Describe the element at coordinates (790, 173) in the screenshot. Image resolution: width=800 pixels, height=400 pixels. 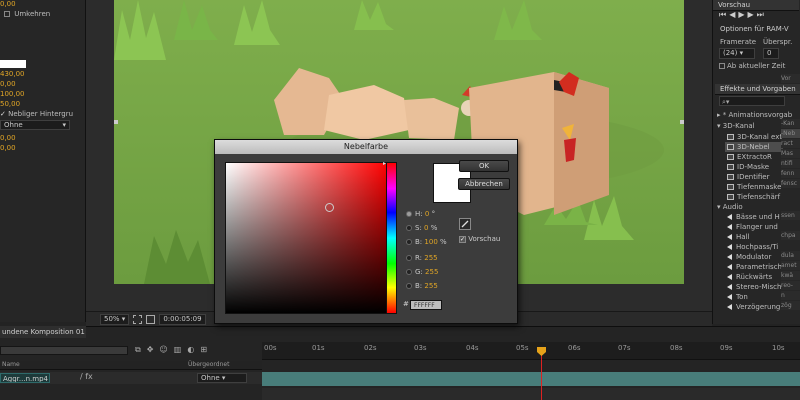
I see `strip-item-6: fenn` at that location.